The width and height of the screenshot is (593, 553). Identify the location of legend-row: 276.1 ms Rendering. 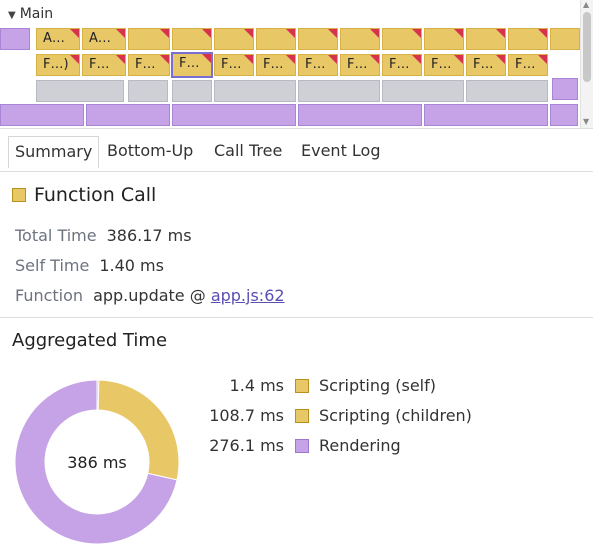
(365, 451).